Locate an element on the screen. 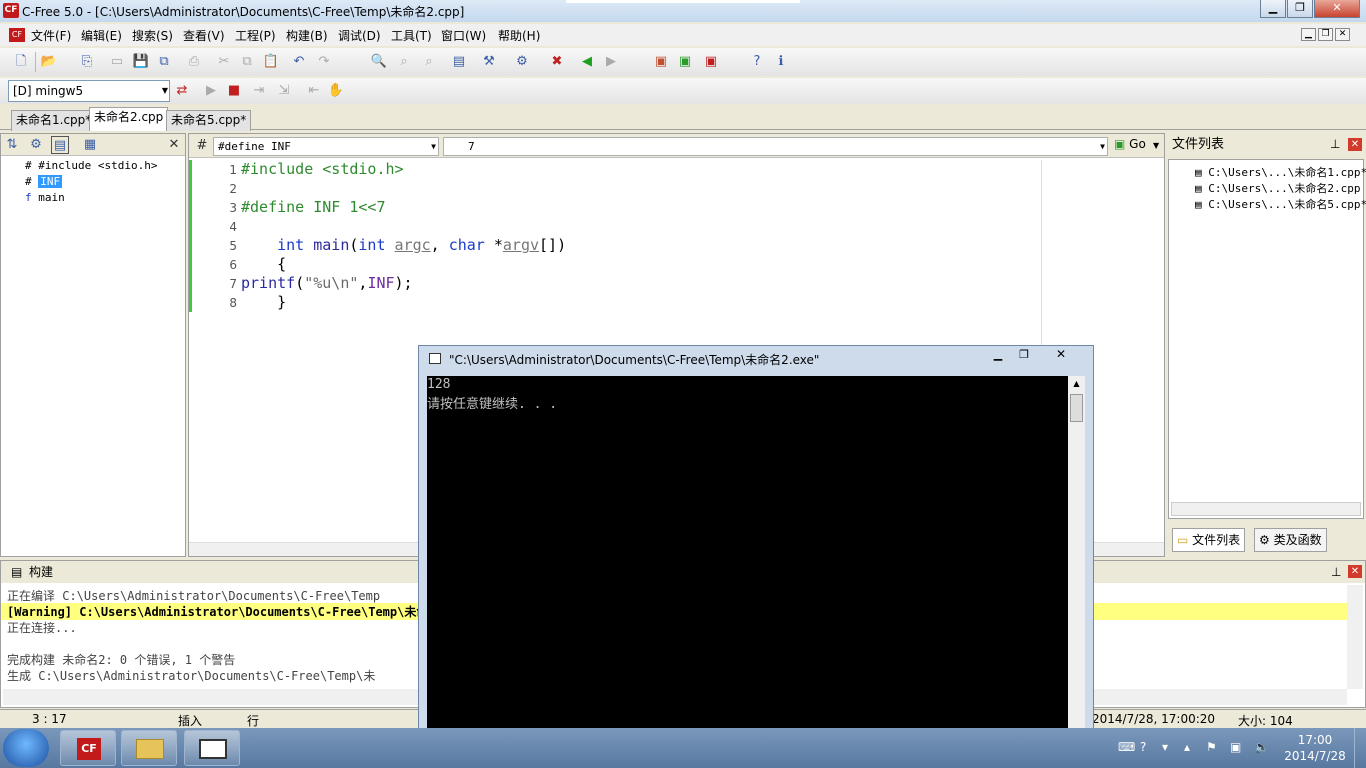  taskbar-console is located at coordinates (212, 748).